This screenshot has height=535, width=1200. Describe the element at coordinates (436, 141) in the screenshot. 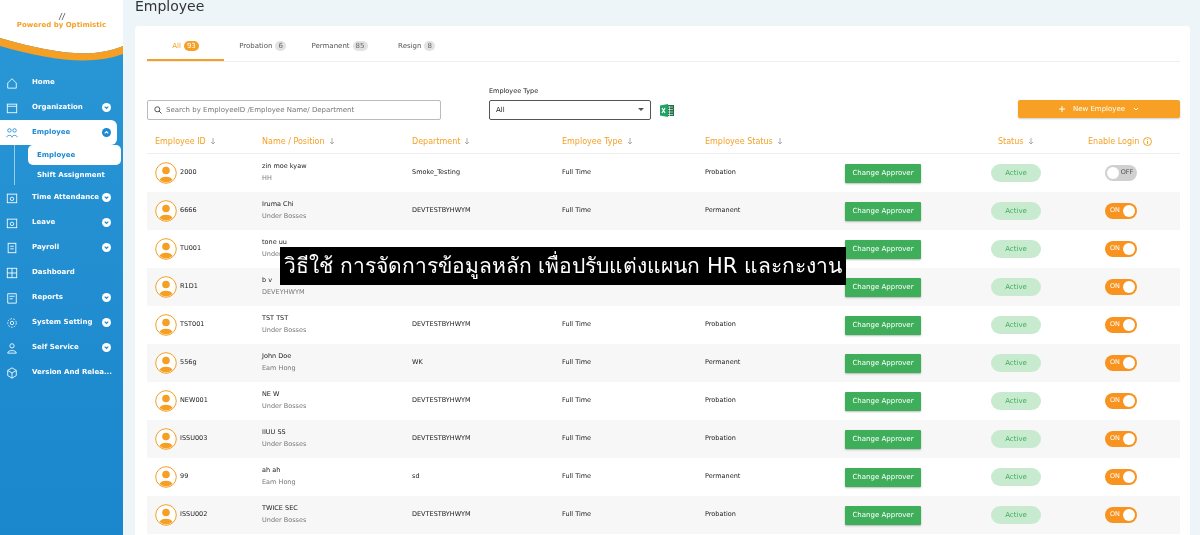

I see `column-header: Department` at that location.